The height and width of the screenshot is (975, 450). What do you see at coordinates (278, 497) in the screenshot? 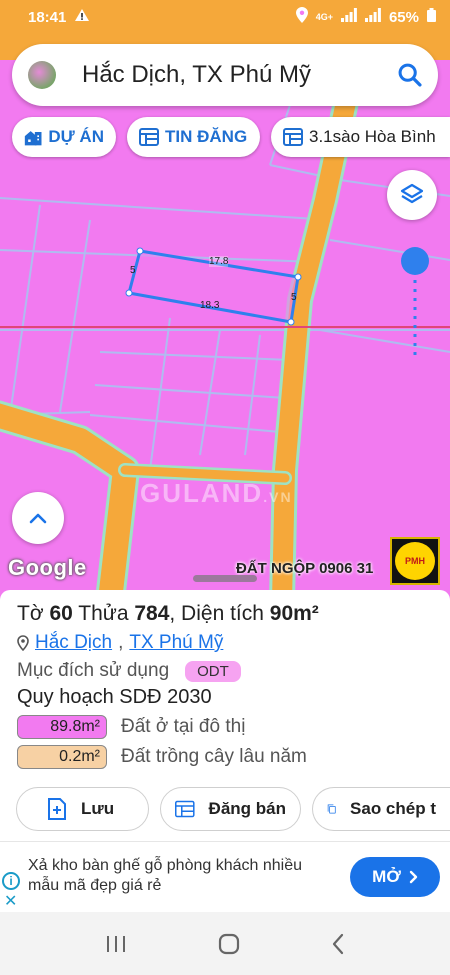
I see `watermark-suffix: .VN` at bounding box center [278, 497].